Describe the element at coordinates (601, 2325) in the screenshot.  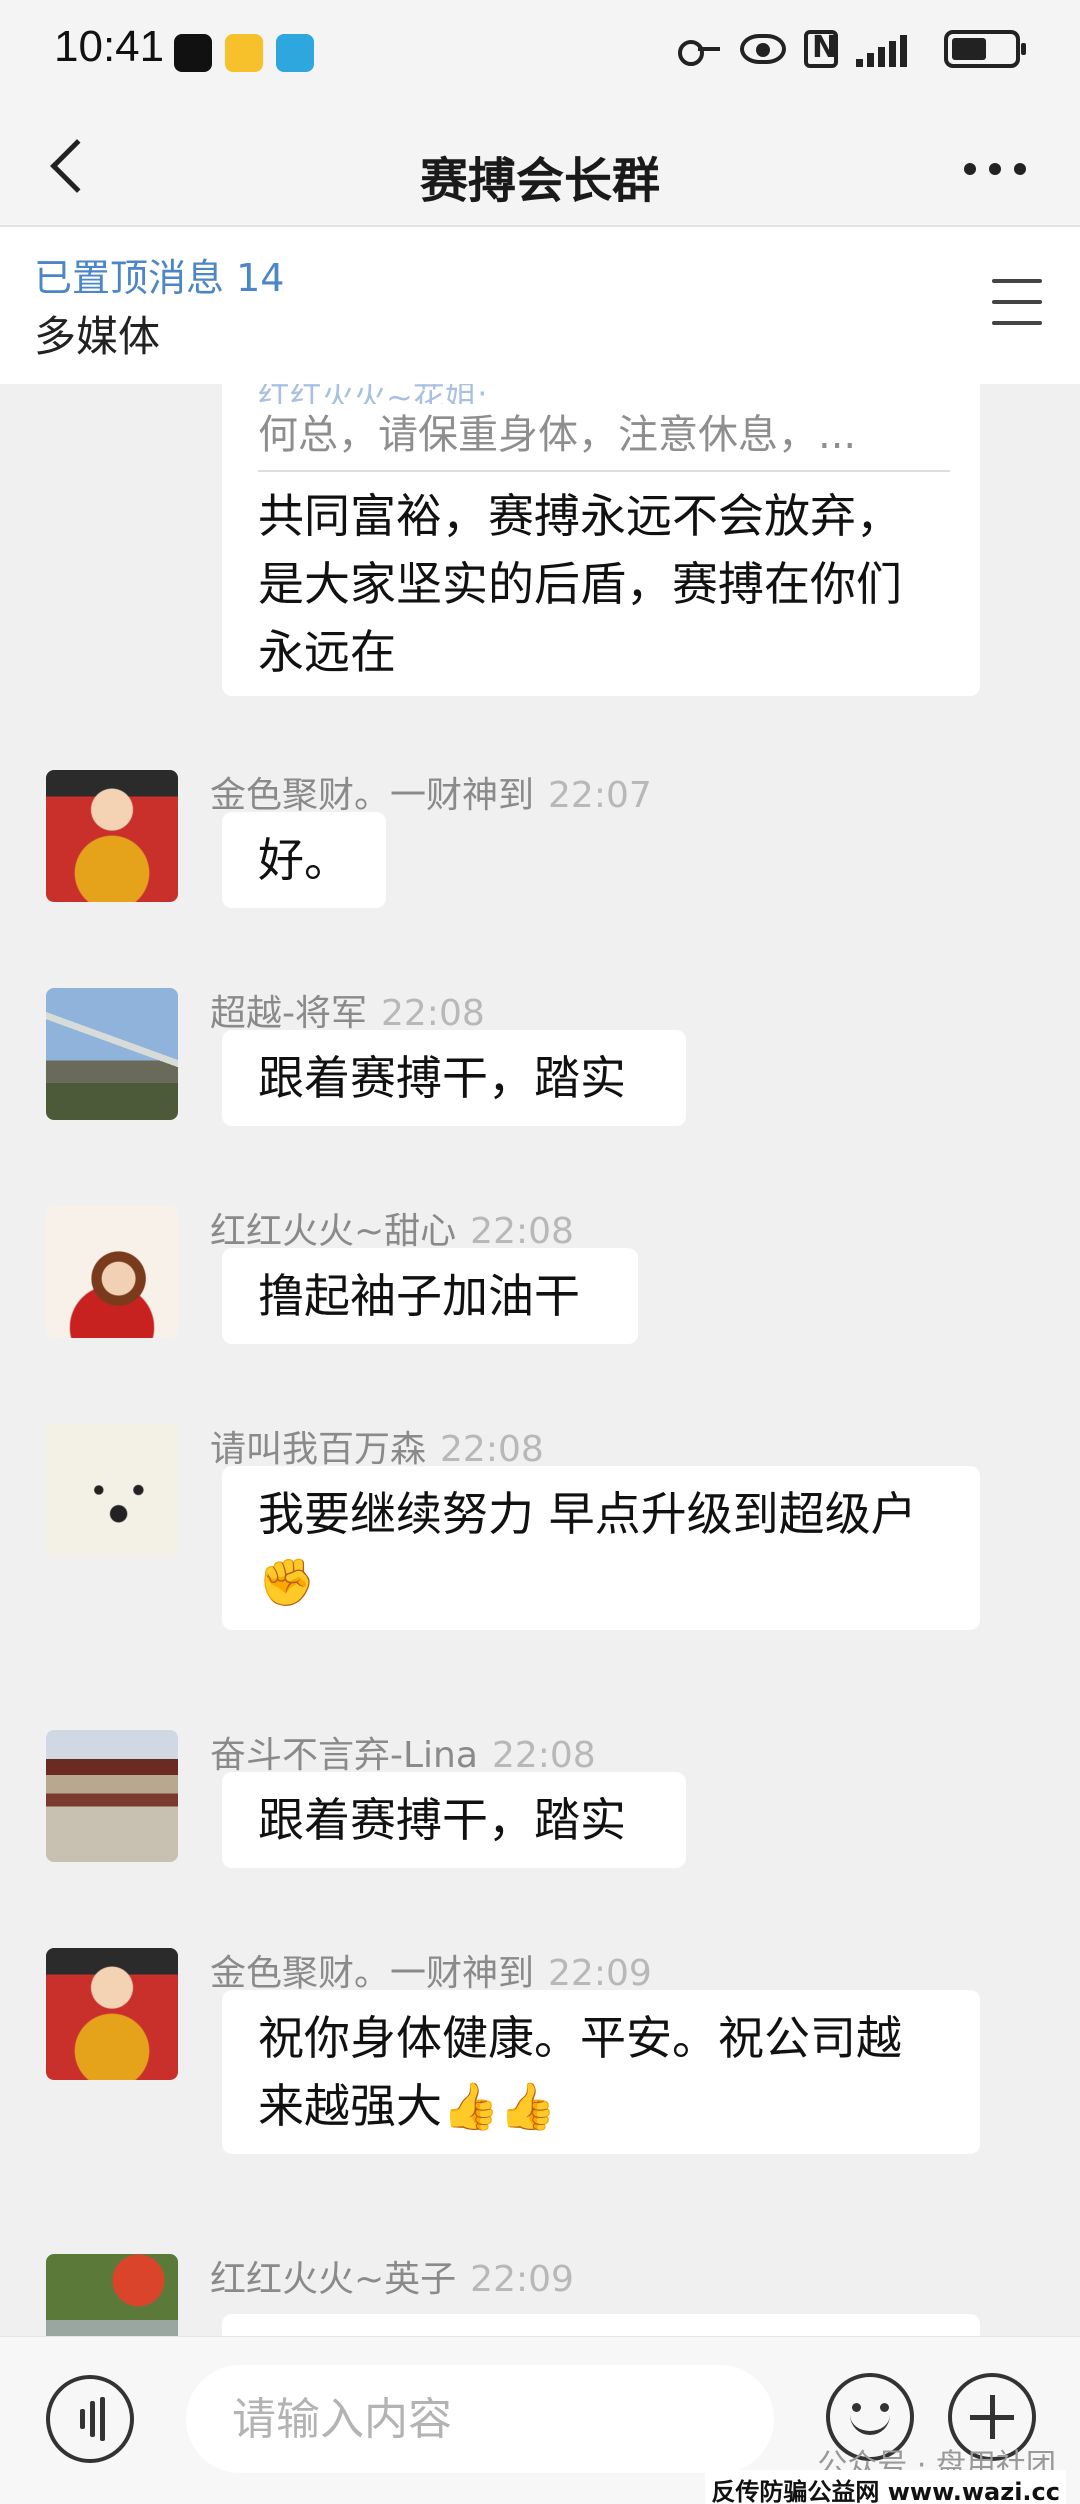
I see `message-bubble` at that location.